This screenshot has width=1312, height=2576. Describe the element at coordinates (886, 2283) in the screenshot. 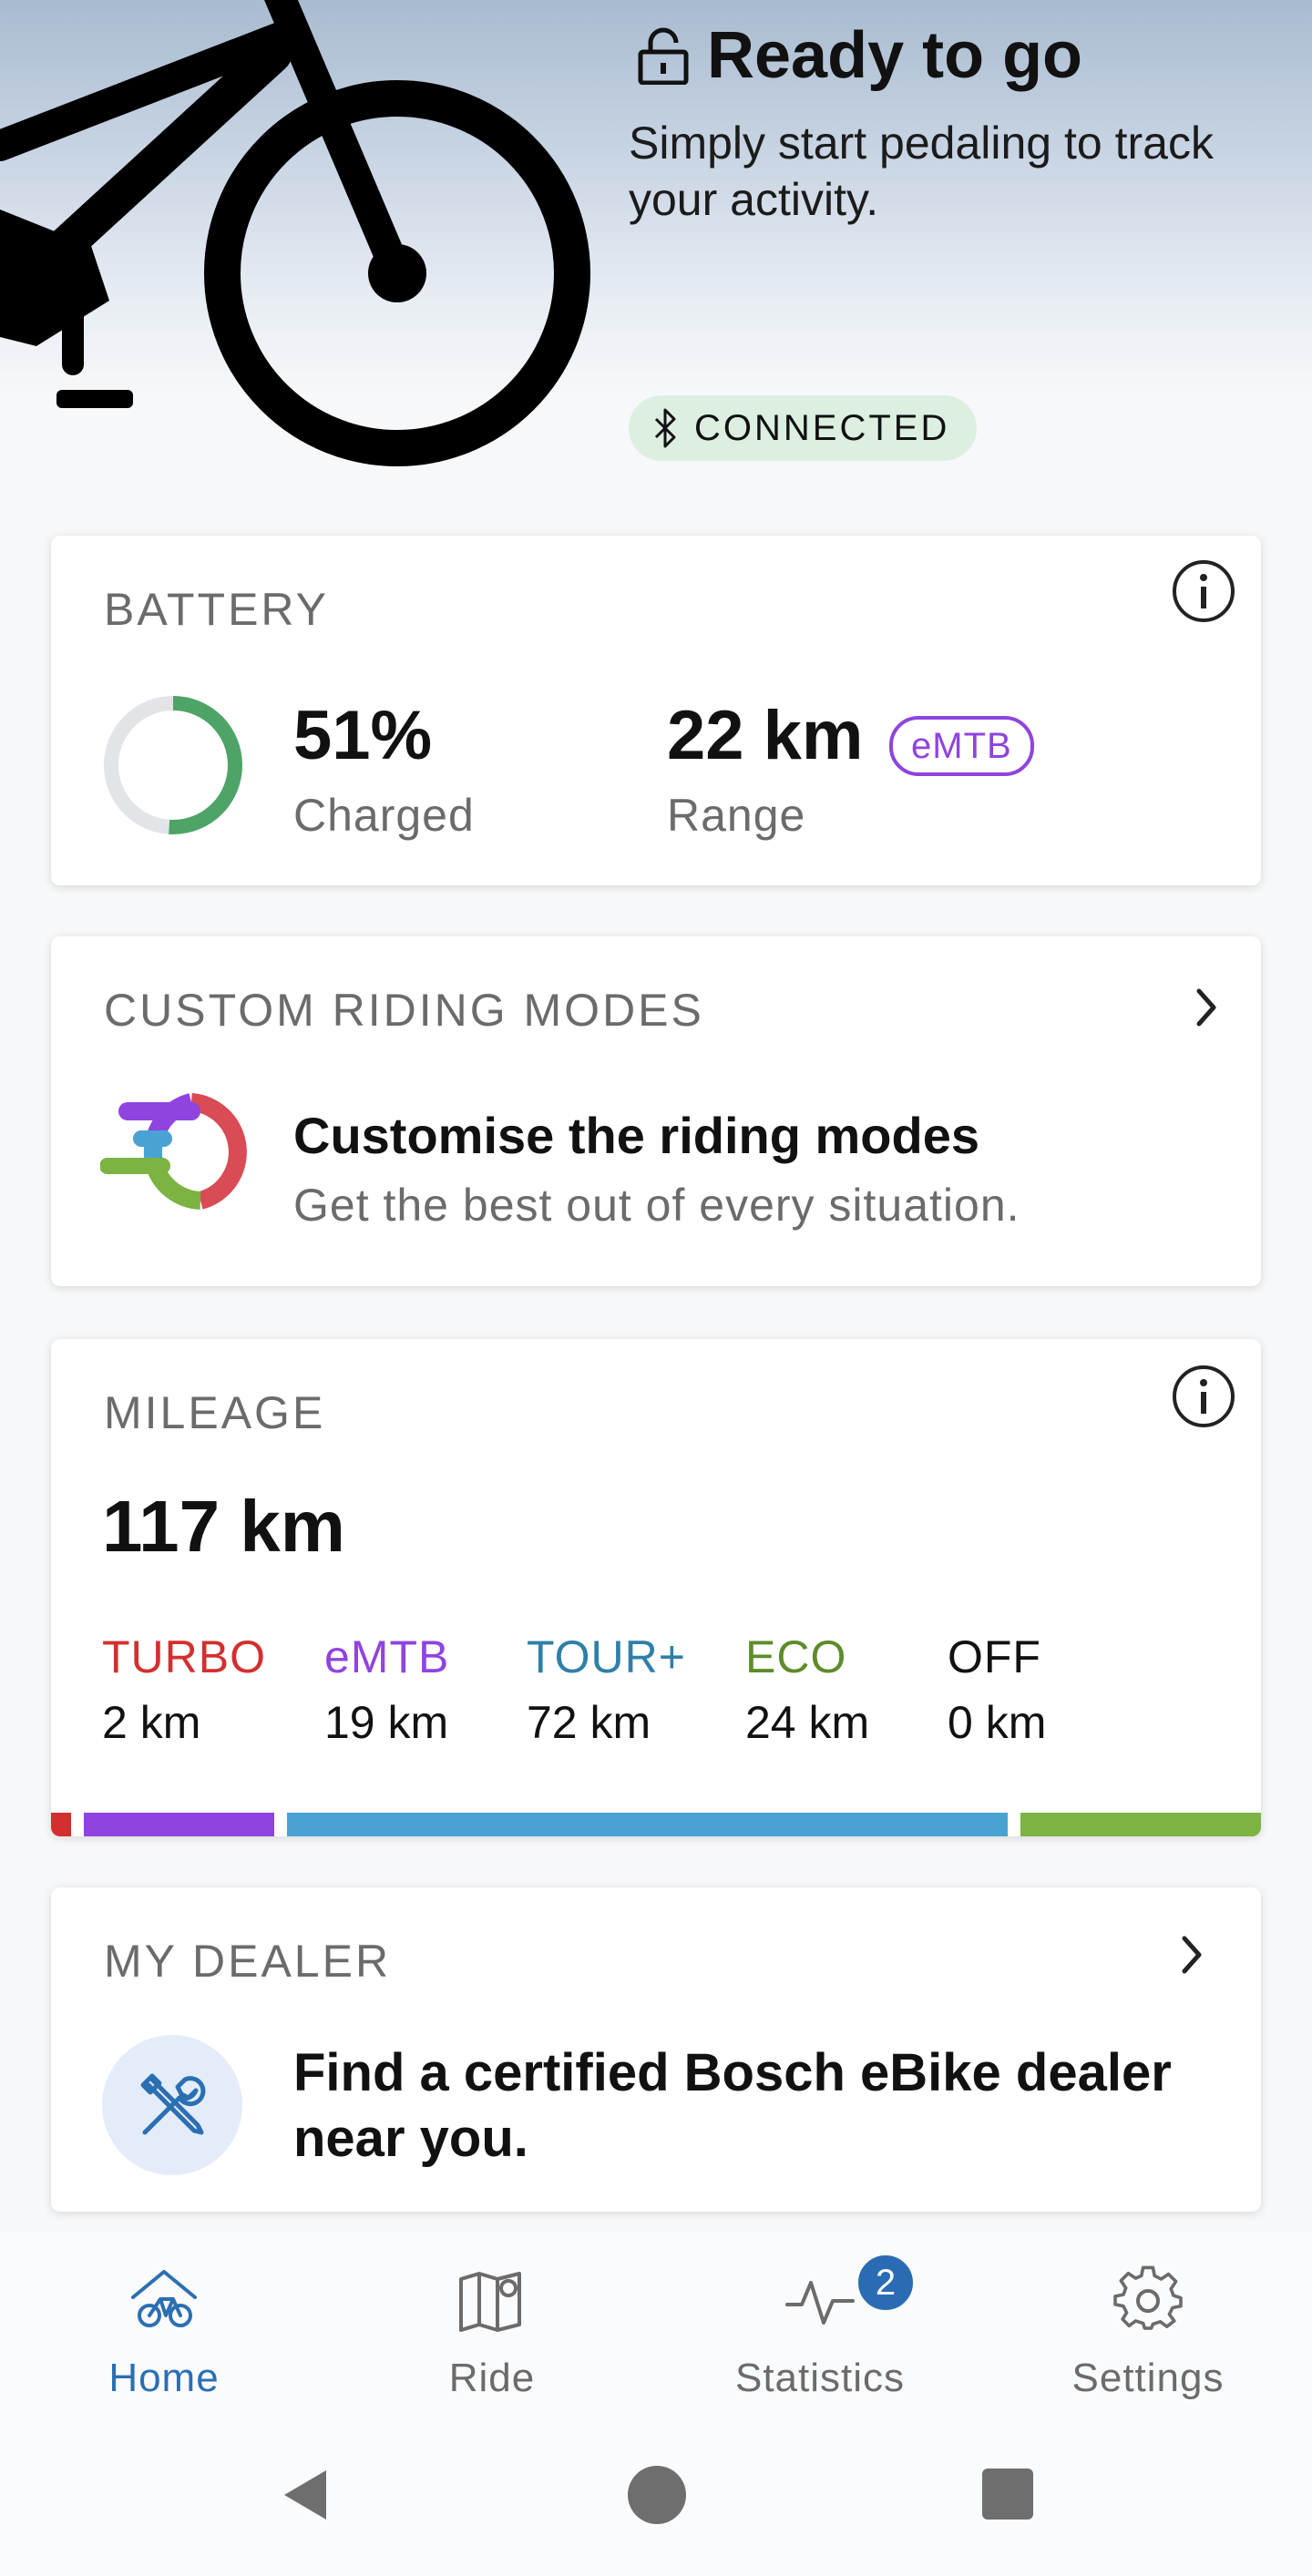

I see `notification-badge: 2` at that location.